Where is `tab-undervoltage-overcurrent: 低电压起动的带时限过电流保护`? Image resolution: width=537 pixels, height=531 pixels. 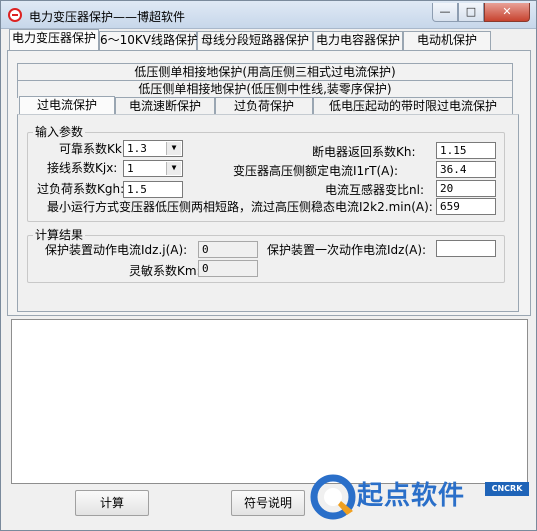 tab-undervoltage-overcurrent: 低电压起动的带时限过电流保护 is located at coordinates (413, 106).